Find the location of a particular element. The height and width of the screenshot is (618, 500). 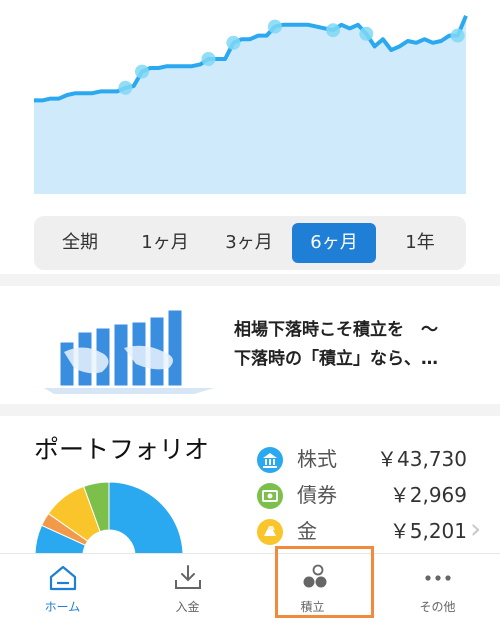

nav-label: 入金 is located at coordinates (187, 607).